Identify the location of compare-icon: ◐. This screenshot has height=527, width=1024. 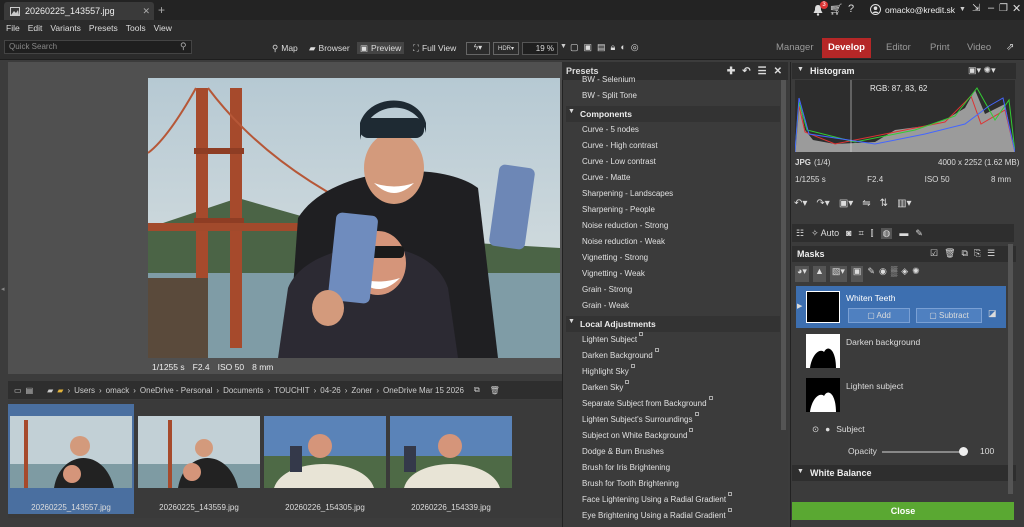
(622, 47).